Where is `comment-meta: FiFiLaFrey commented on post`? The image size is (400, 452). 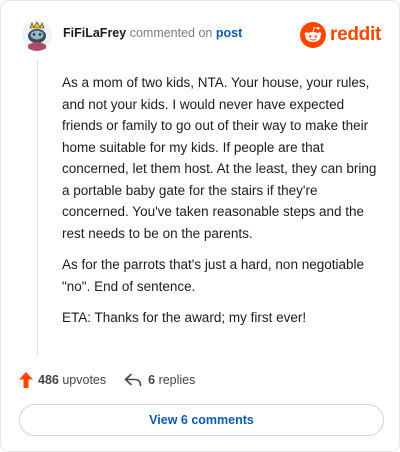 comment-meta: FiFiLaFrey commented on post is located at coordinates (152, 33).